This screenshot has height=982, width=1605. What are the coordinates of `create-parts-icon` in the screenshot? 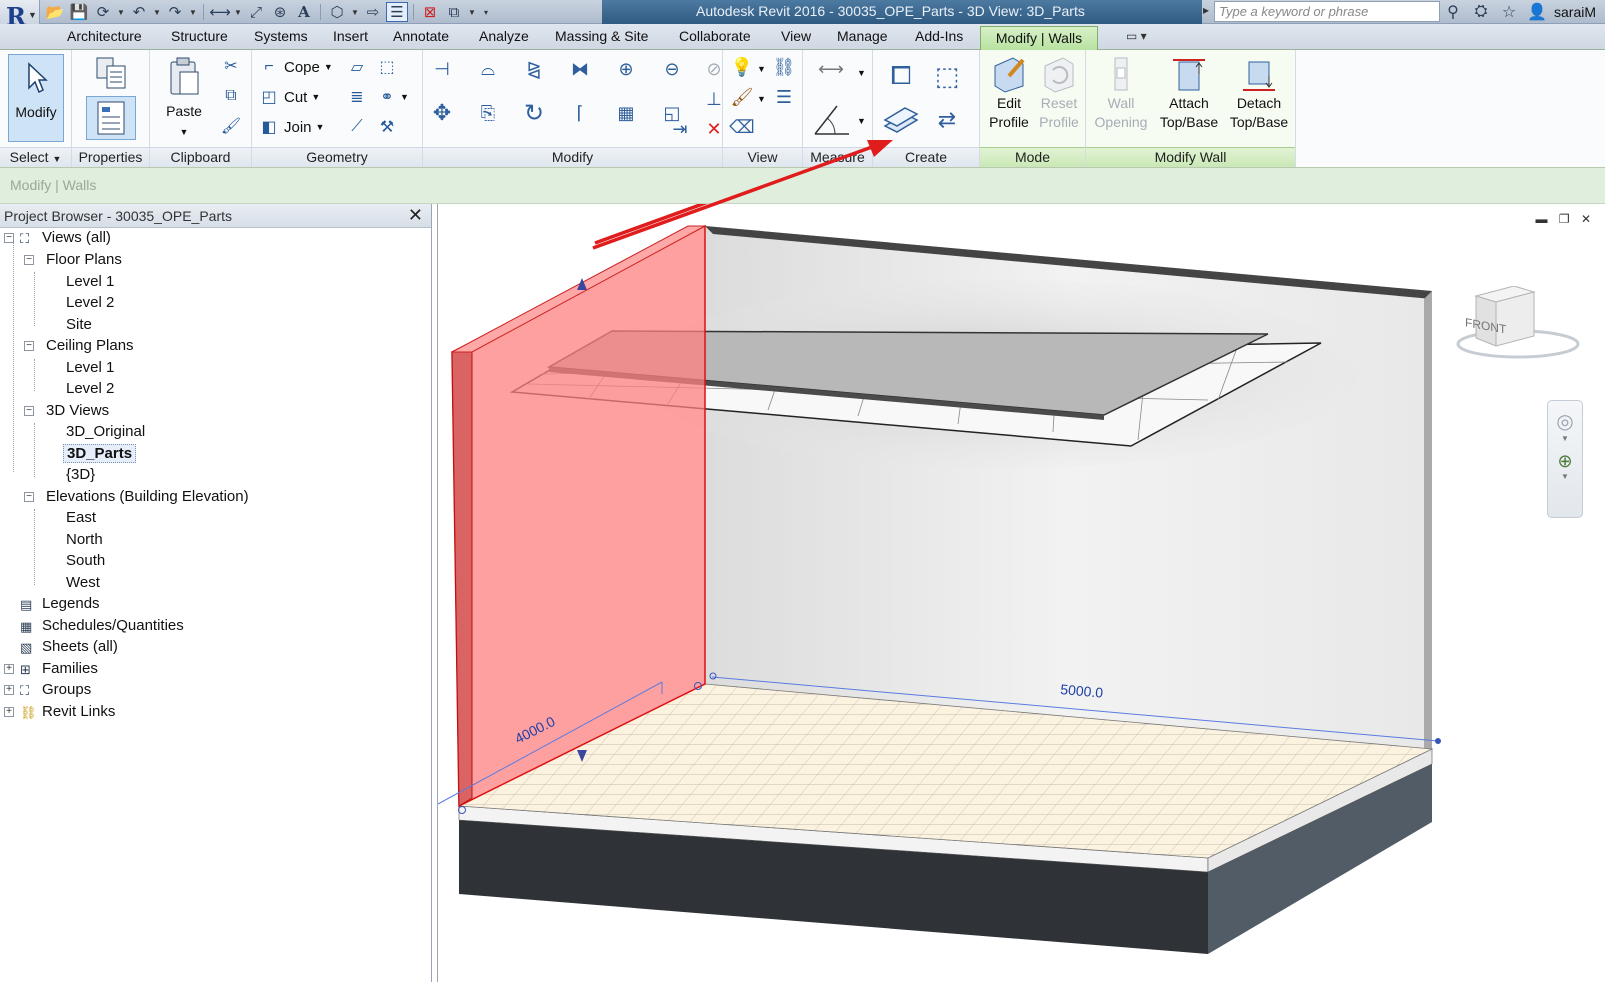 It's located at (901, 120).